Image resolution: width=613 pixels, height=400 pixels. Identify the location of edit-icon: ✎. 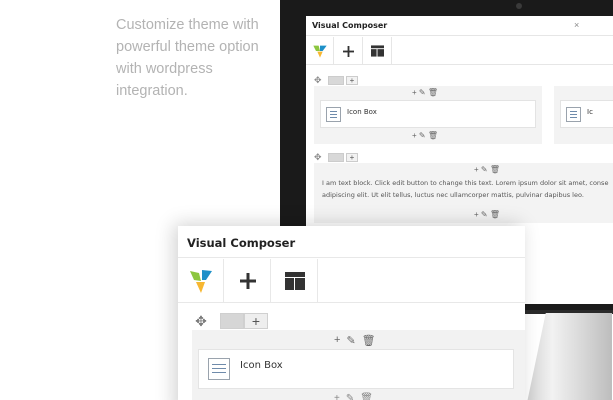
(350, 340).